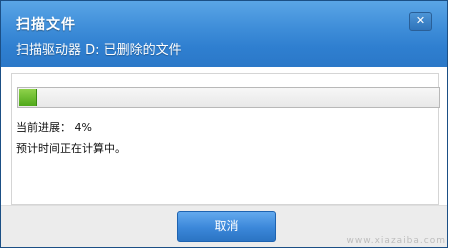 This screenshot has height=250, width=450. I want to click on eta-text: 预计时间正在计算中。, so click(71, 148).